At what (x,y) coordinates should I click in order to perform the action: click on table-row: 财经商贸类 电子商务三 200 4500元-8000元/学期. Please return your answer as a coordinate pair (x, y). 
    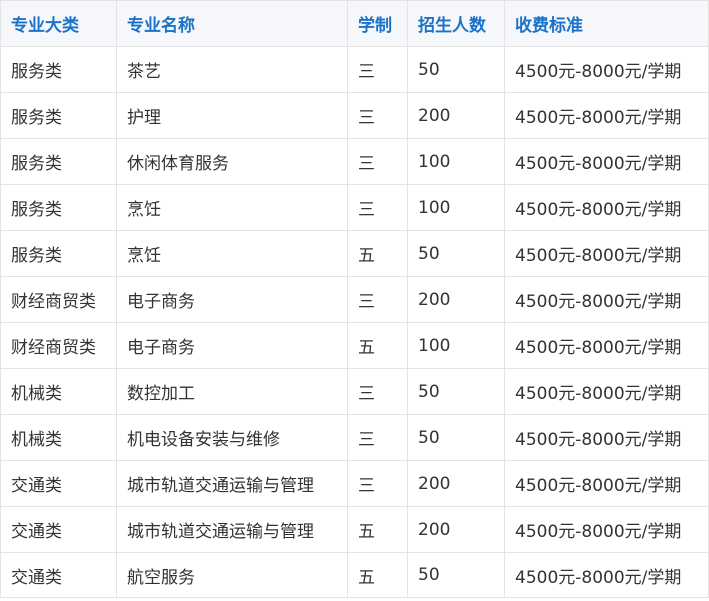
    Looking at the image, I should click on (354, 299).